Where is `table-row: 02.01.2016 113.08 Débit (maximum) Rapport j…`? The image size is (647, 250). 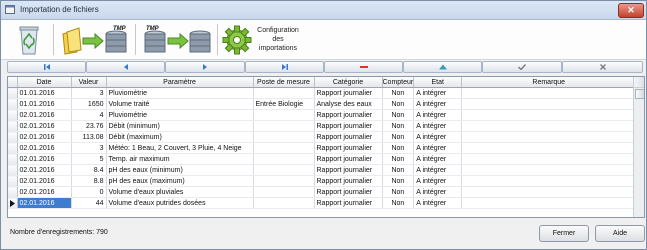 table-row: 02.01.2016 113.08 Débit (maximum) Rapport j… is located at coordinates (322, 137).